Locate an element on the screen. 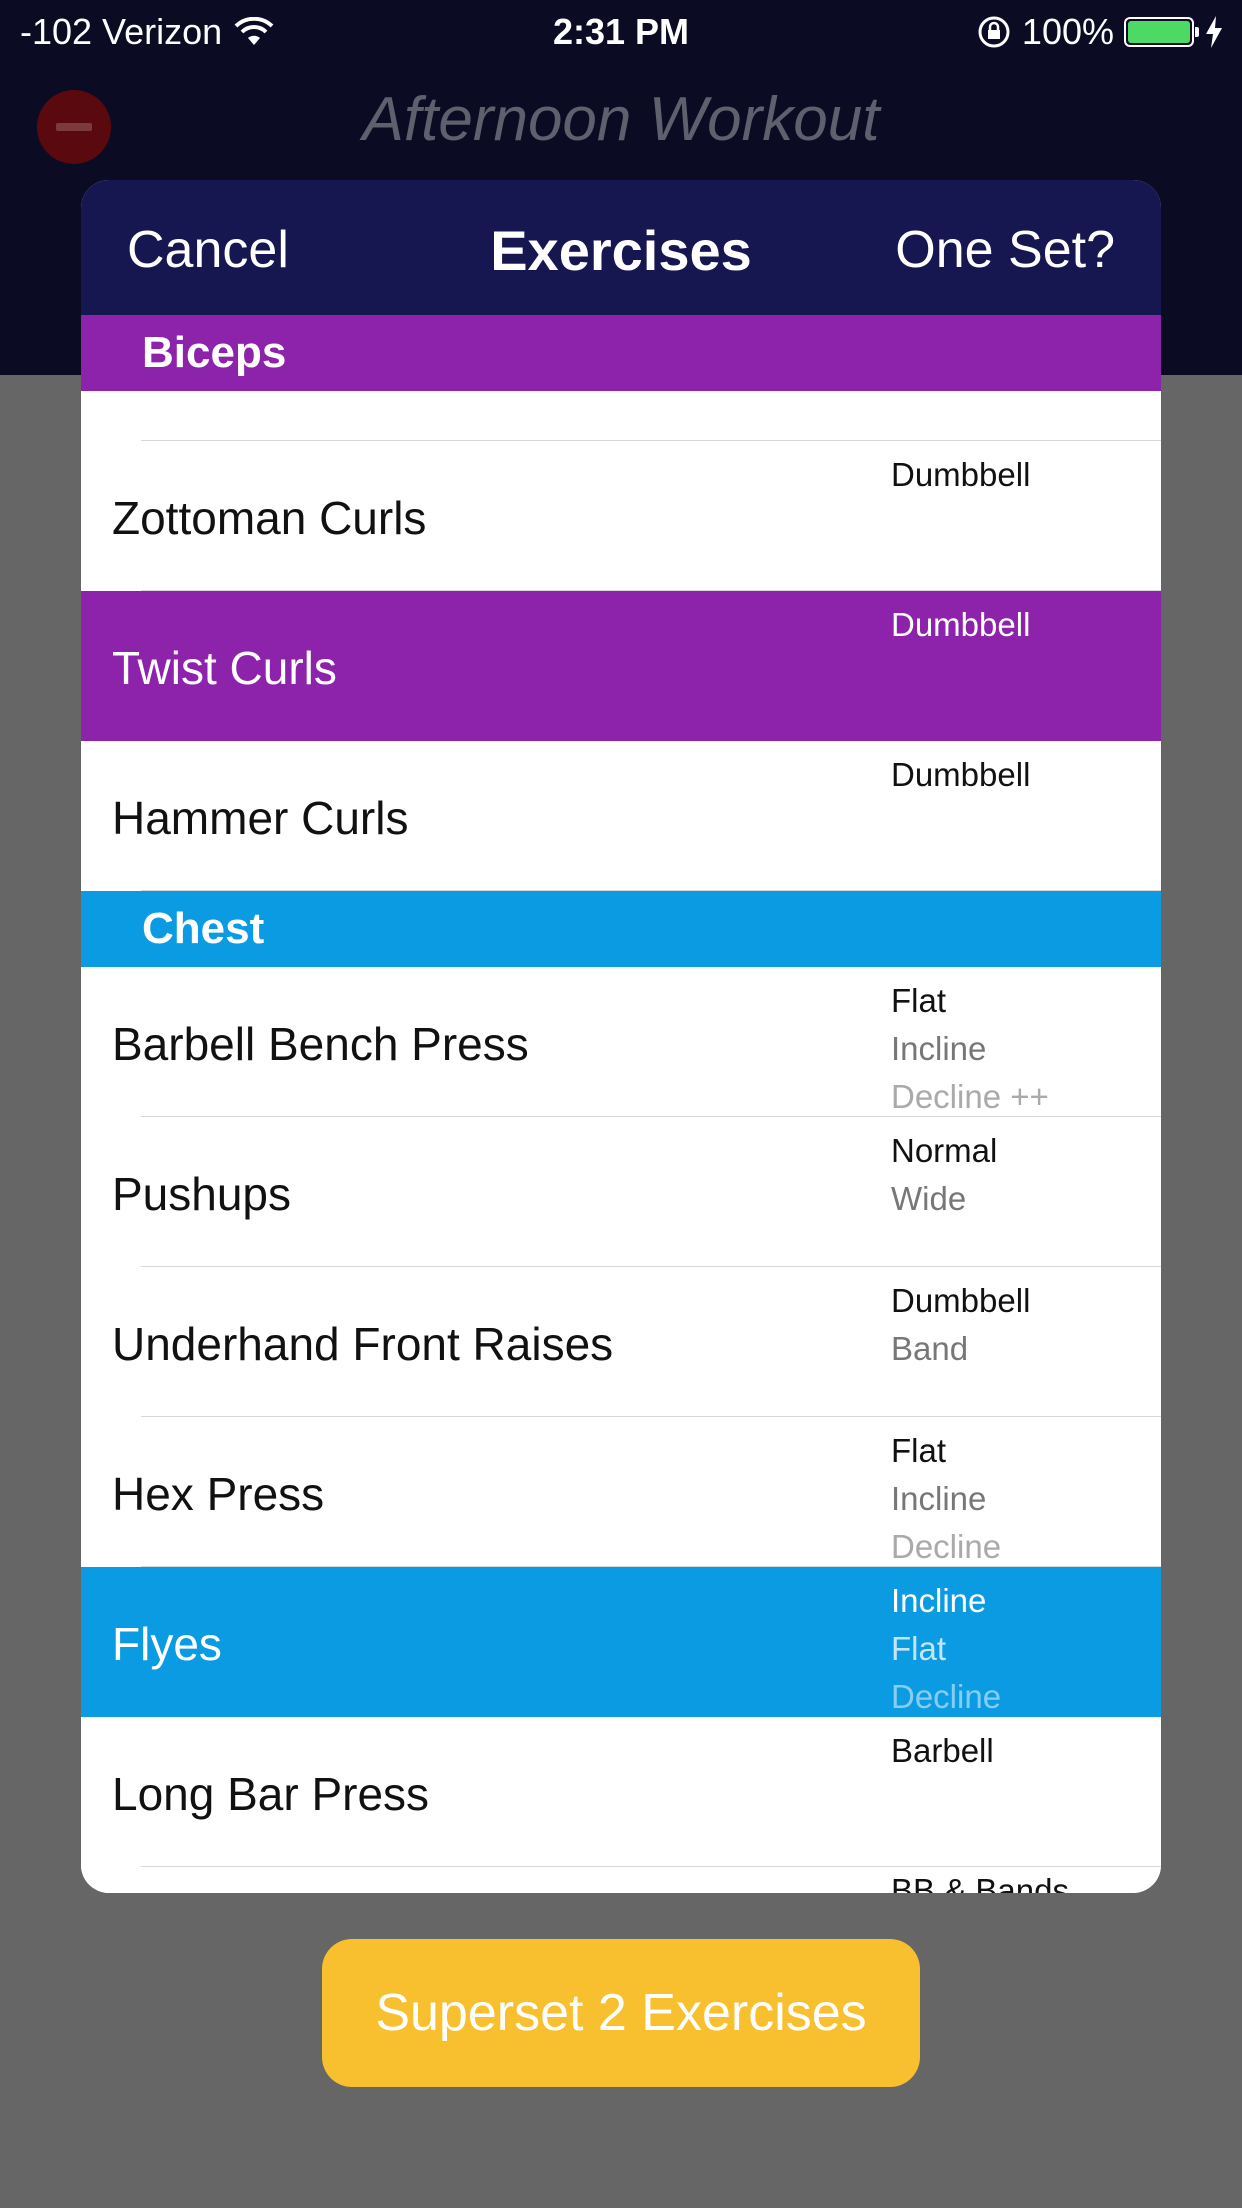 Image resolution: width=1242 pixels, height=2208 pixels. exercise-row: Hex Press Flat Incline Decline is located at coordinates (621, 1492).